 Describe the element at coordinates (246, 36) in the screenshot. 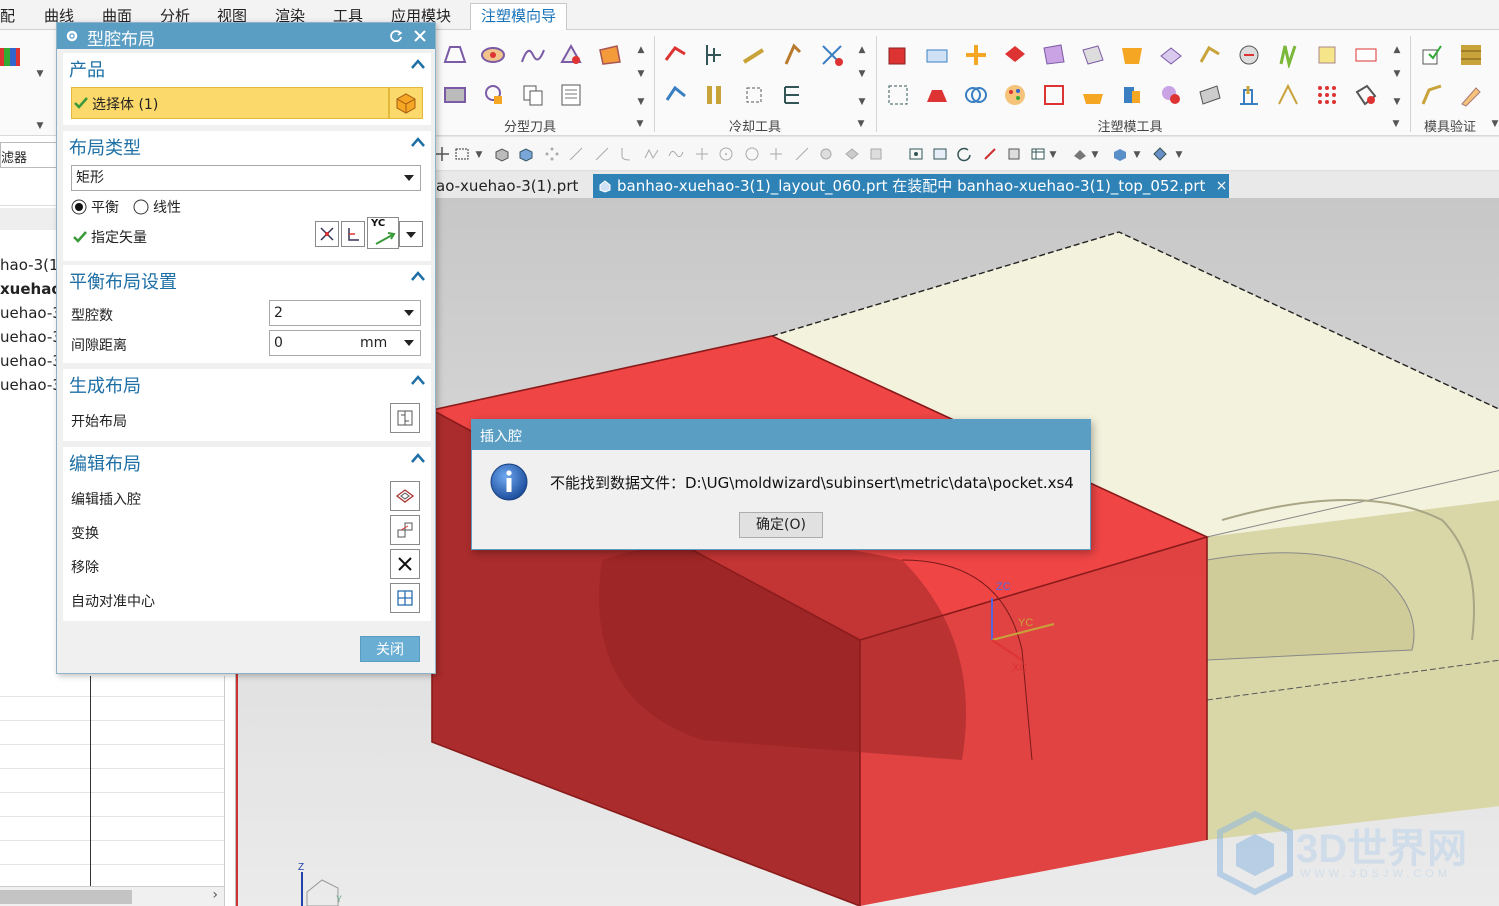

I see `dialog-titlebar: 型腔布局` at that location.